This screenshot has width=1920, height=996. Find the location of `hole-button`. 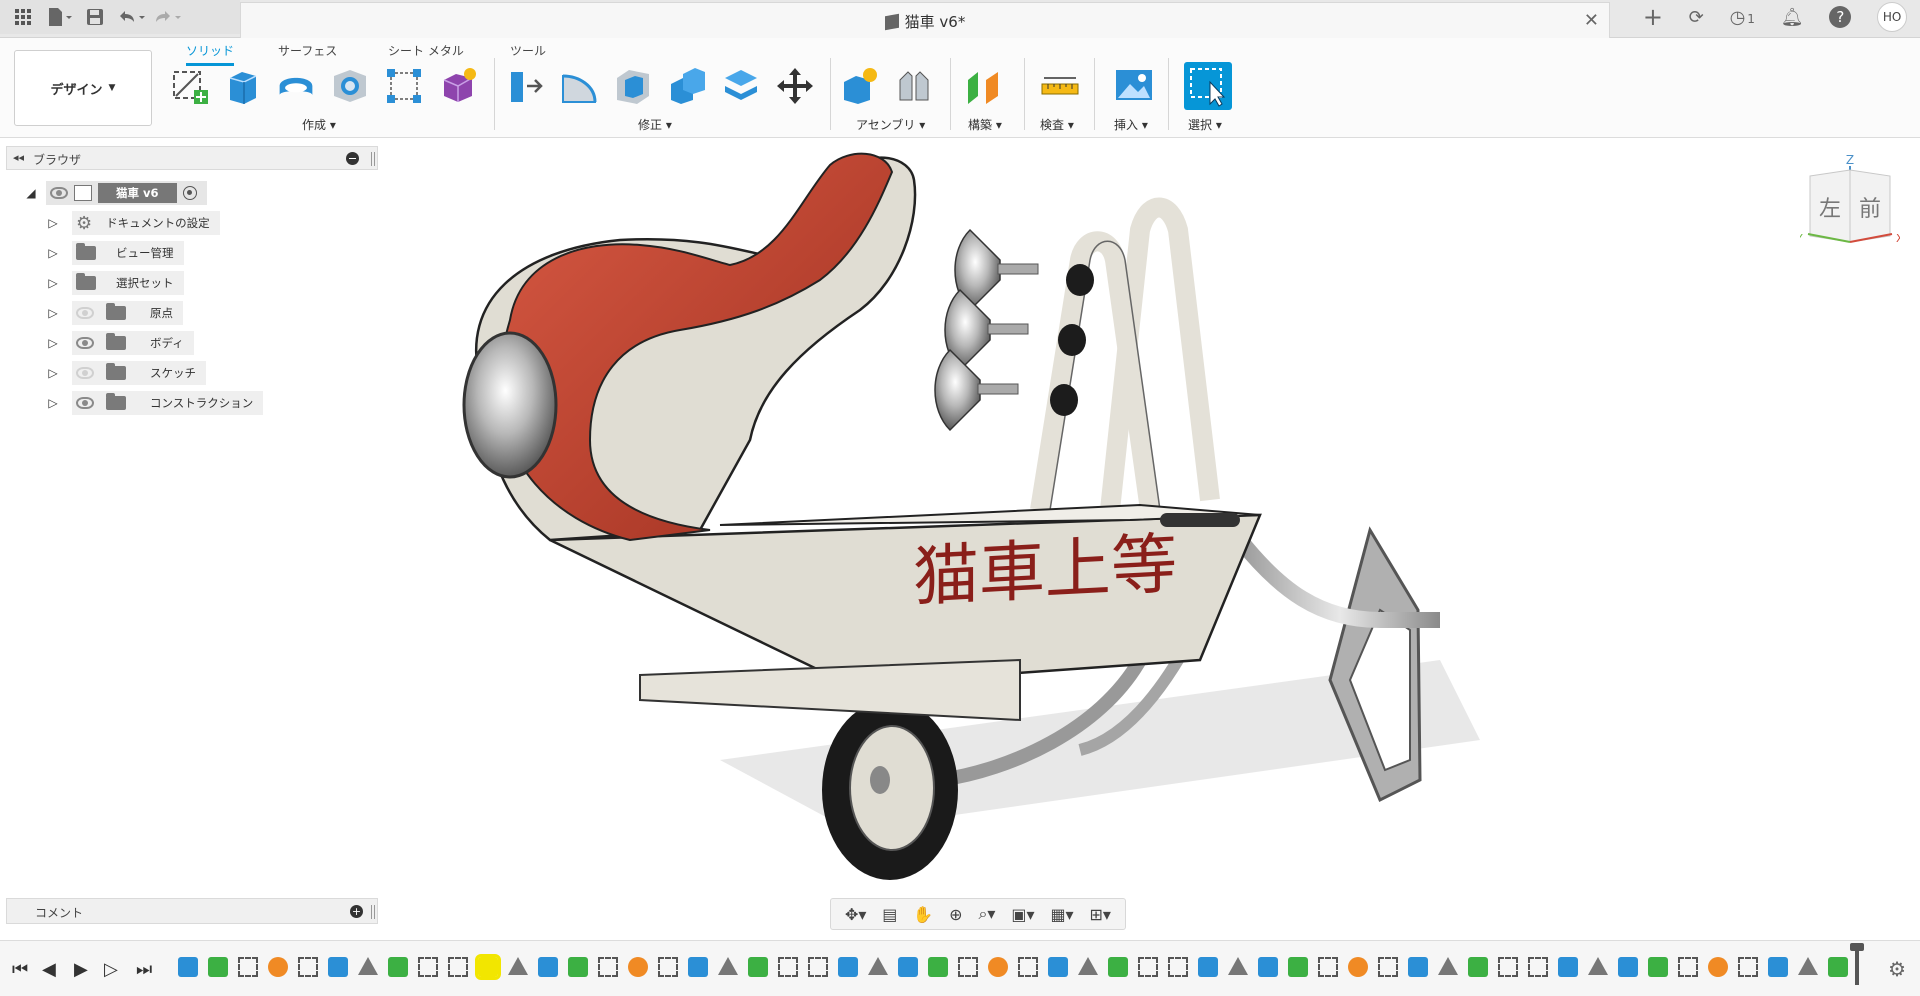

hole-button is located at coordinates (350, 86).